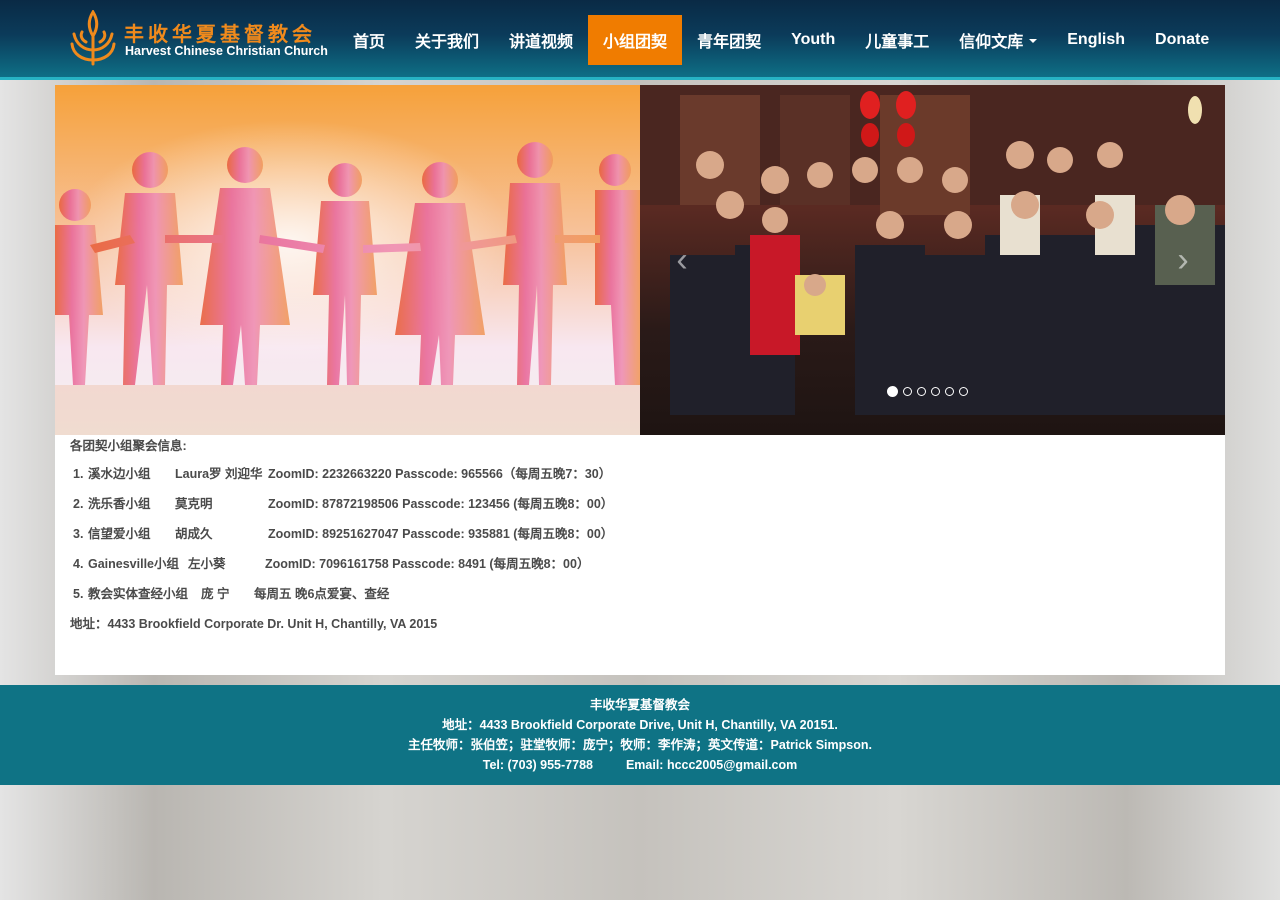 The height and width of the screenshot is (900, 1280). I want to click on group-leader: 庞 宁, so click(215, 594).